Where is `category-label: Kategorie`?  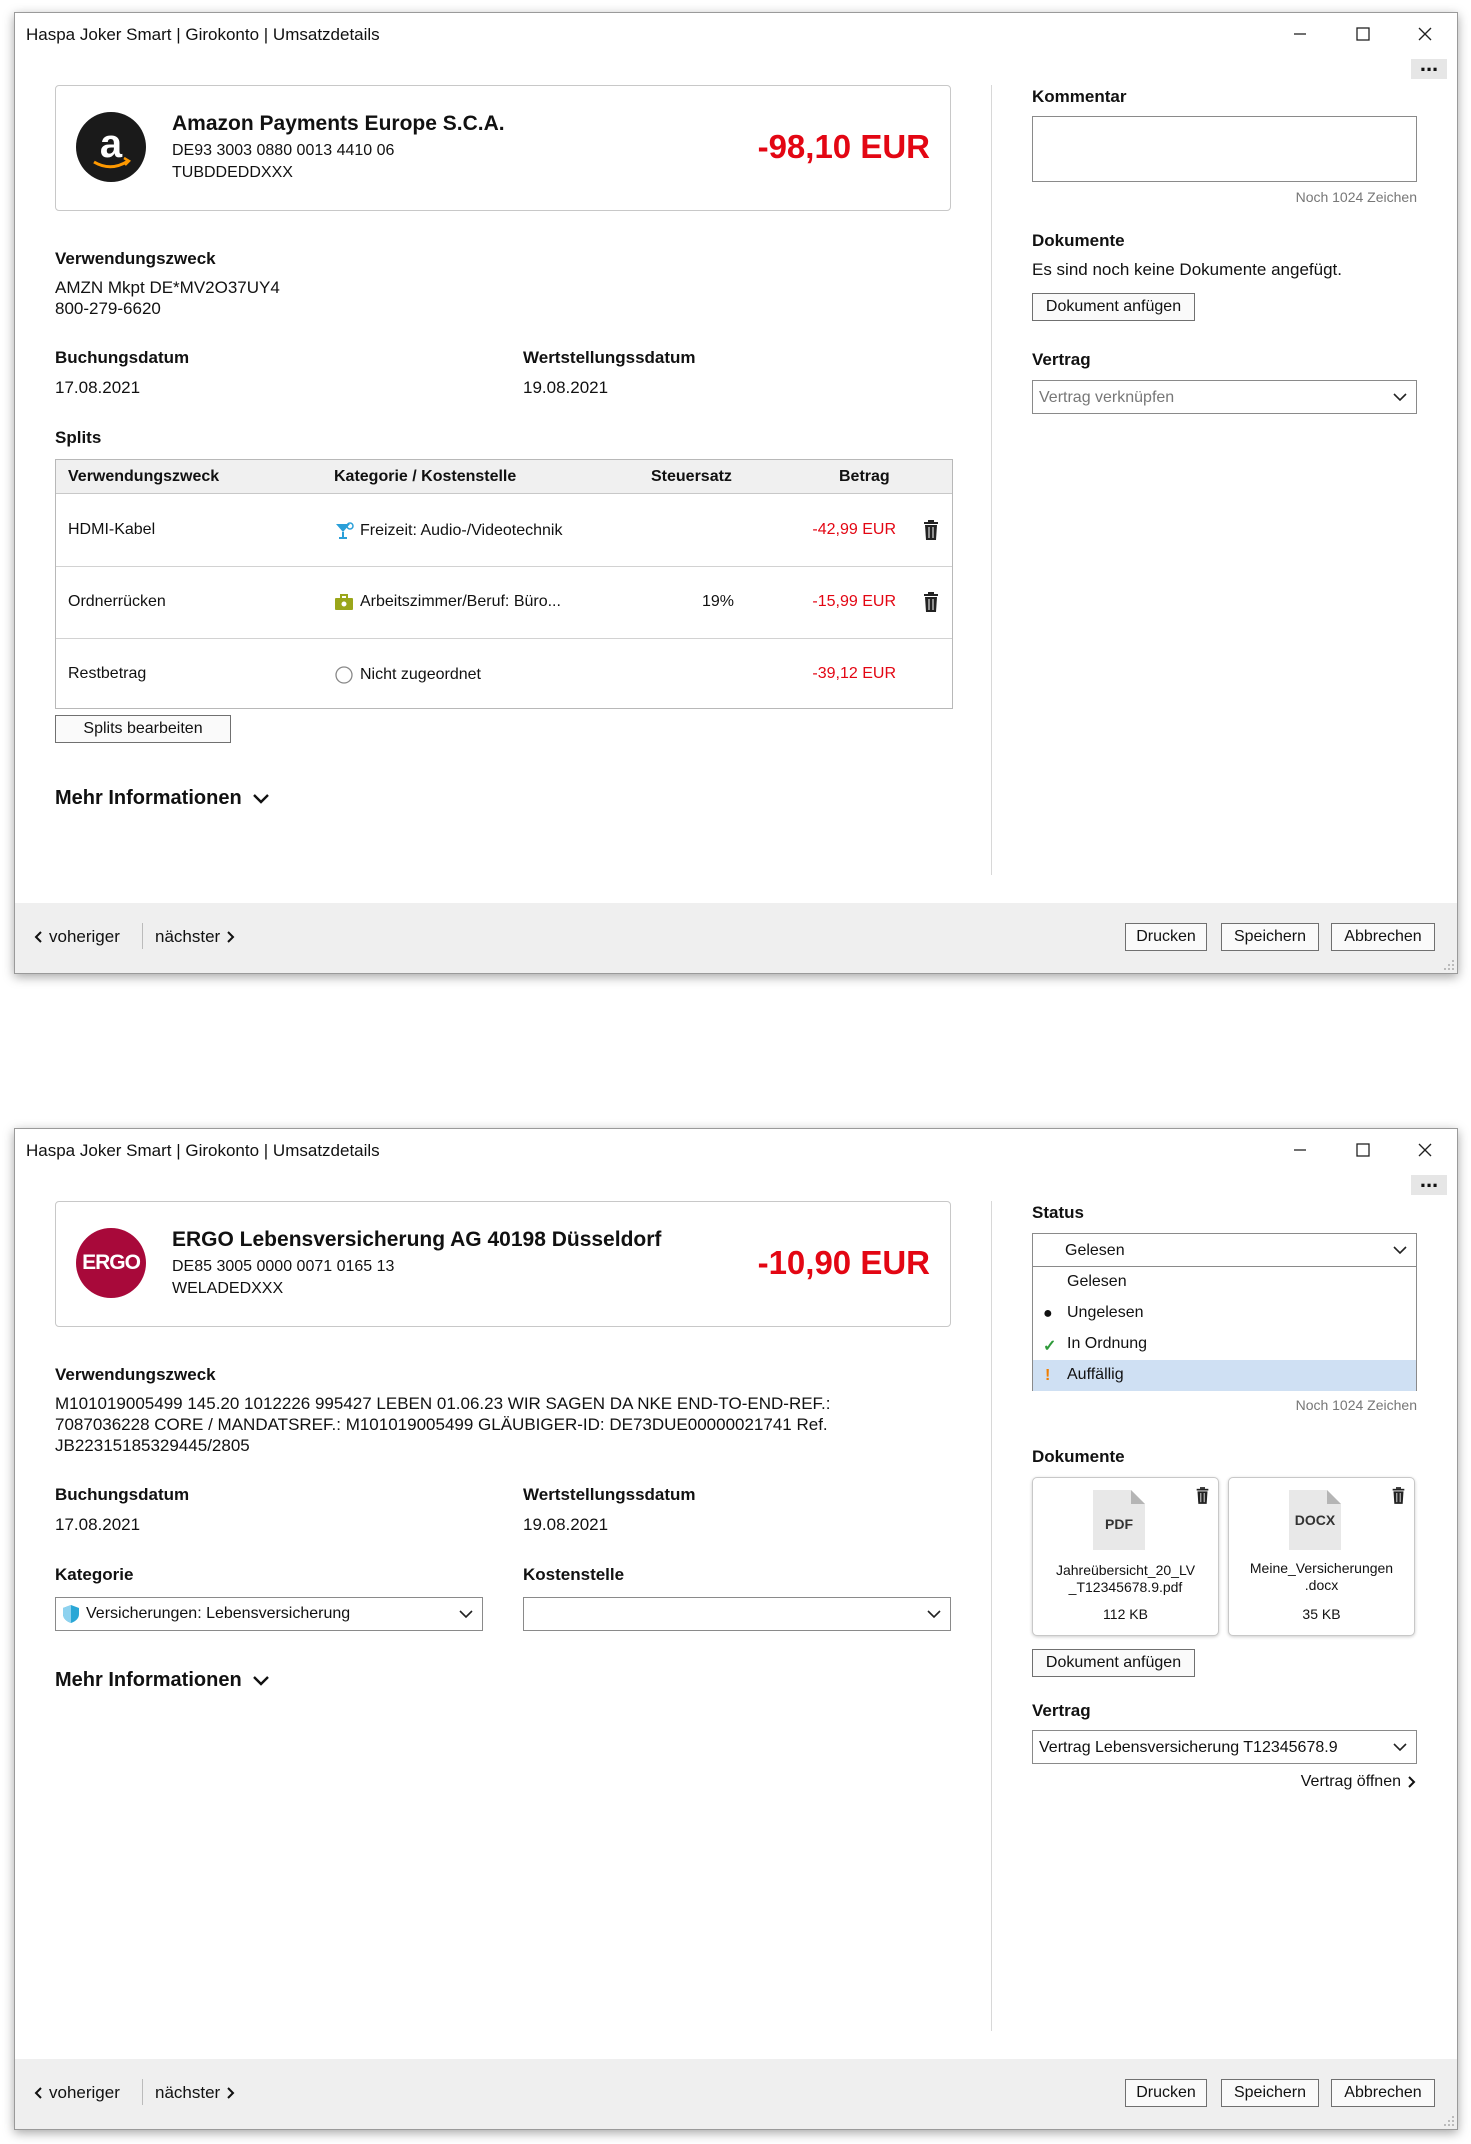
category-label: Kategorie is located at coordinates (94, 1574).